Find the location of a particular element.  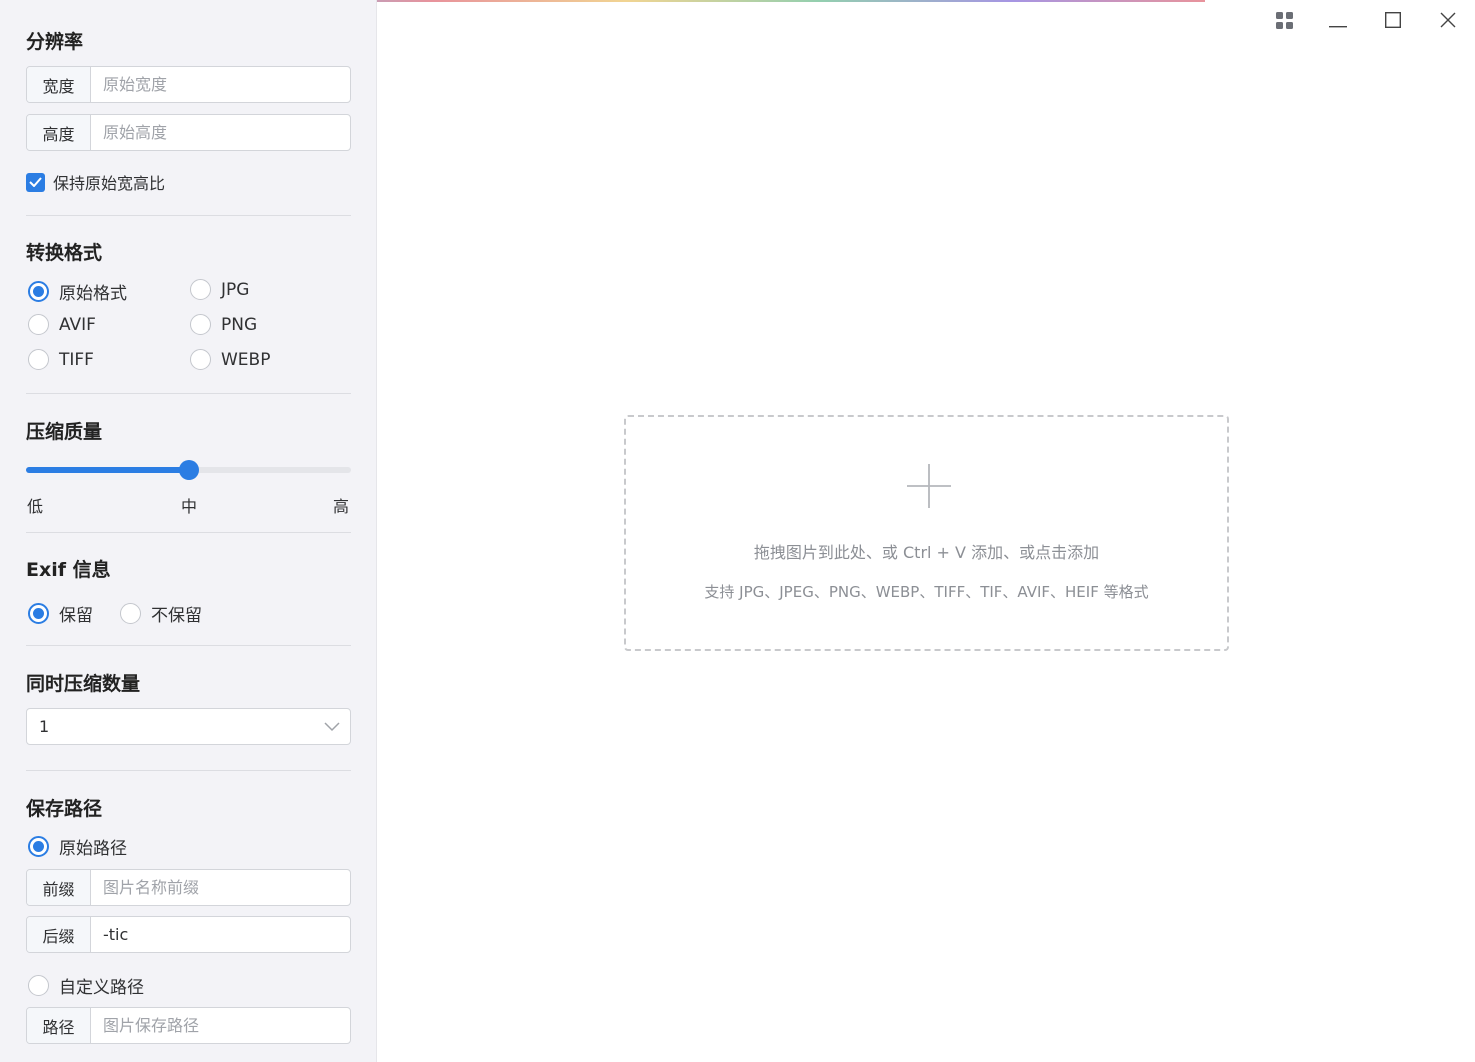

format-radio-jpg: JPG is located at coordinates (219, 289).